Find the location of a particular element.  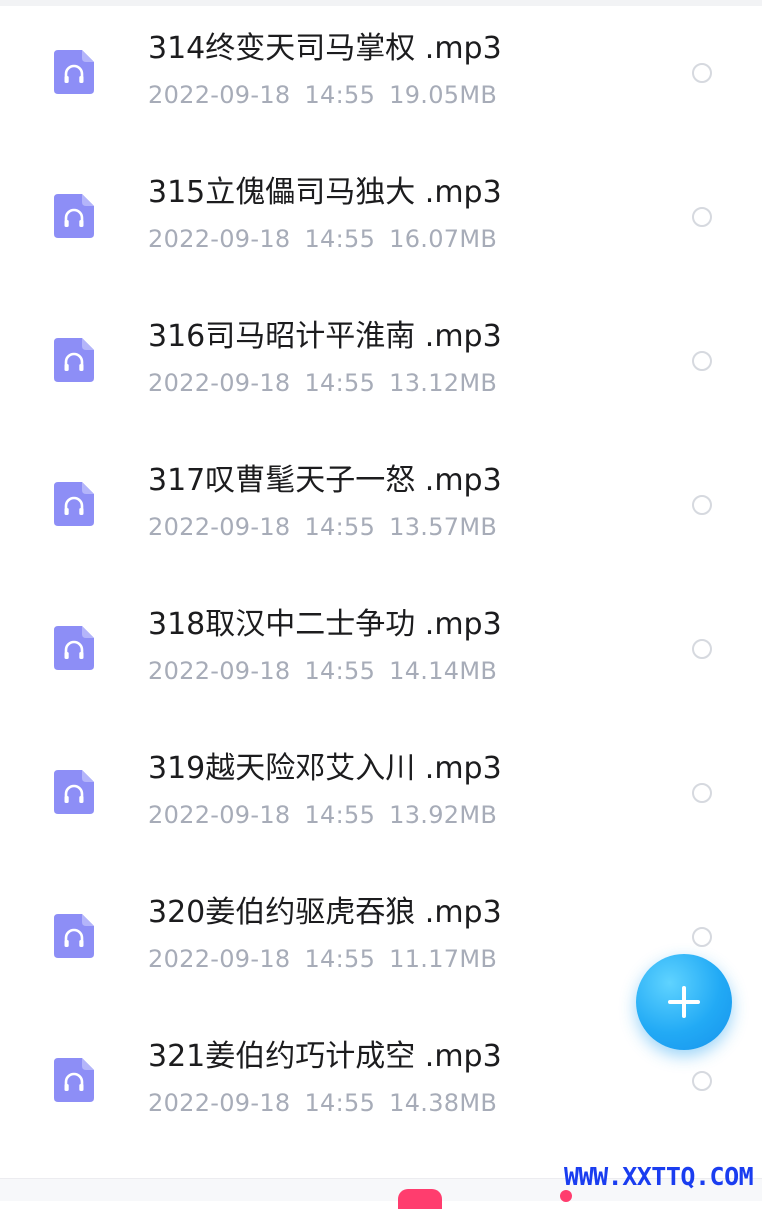

file-meta: 2022-09-18 14:55 11.17MB is located at coordinates (322, 959).